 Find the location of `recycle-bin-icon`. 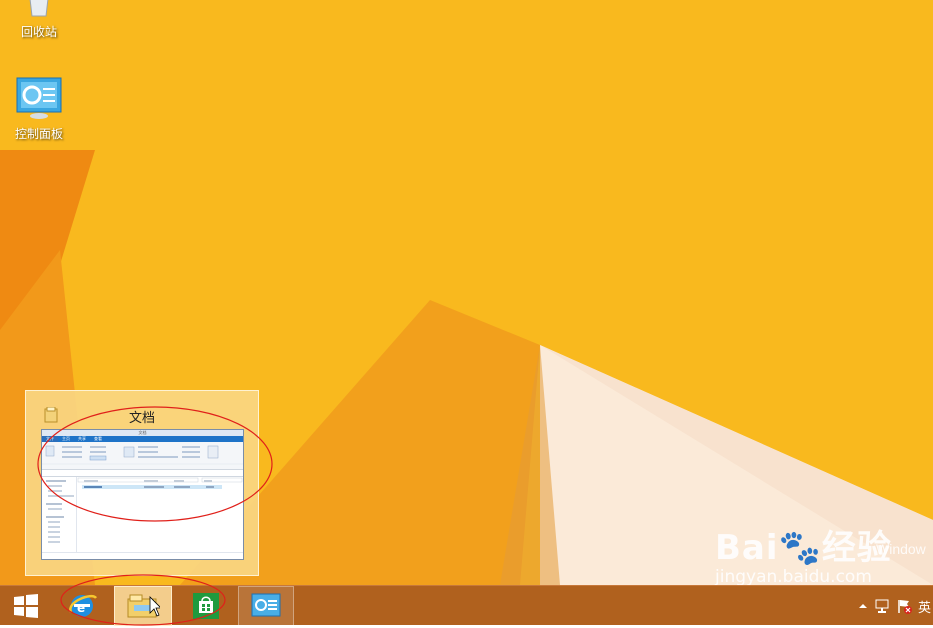

recycle-bin-icon is located at coordinates (39, 8).